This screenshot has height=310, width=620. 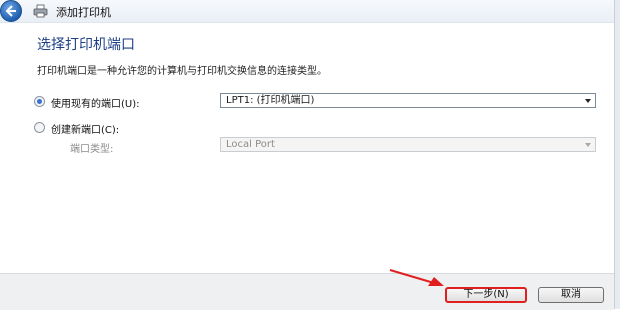 I want to click on port-type-select: Local Port, so click(x=408, y=144).